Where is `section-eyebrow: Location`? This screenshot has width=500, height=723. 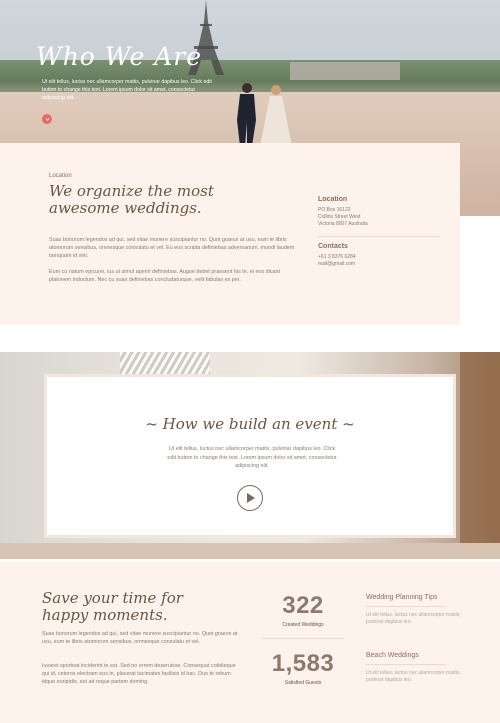 section-eyebrow: Location is located at coordinates (60, 176).